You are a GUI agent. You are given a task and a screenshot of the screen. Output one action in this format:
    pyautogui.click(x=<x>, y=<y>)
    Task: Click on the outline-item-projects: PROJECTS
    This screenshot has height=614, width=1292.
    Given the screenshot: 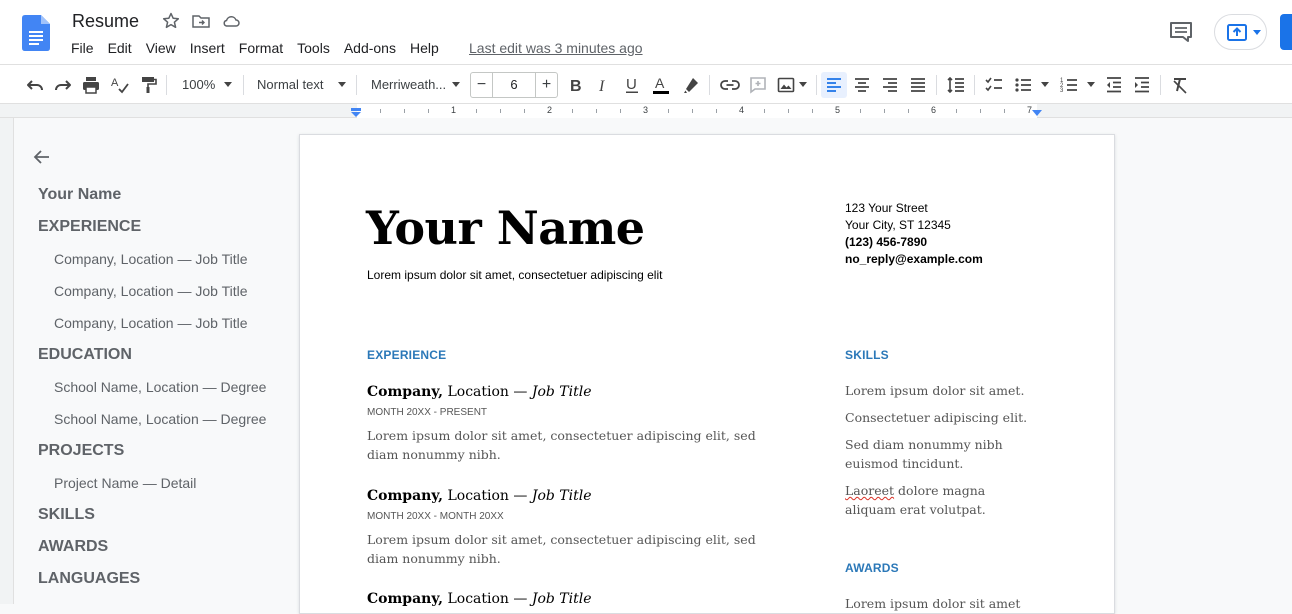 What is the action you would take?
    pyautogui.click(x=81, y=451)
    